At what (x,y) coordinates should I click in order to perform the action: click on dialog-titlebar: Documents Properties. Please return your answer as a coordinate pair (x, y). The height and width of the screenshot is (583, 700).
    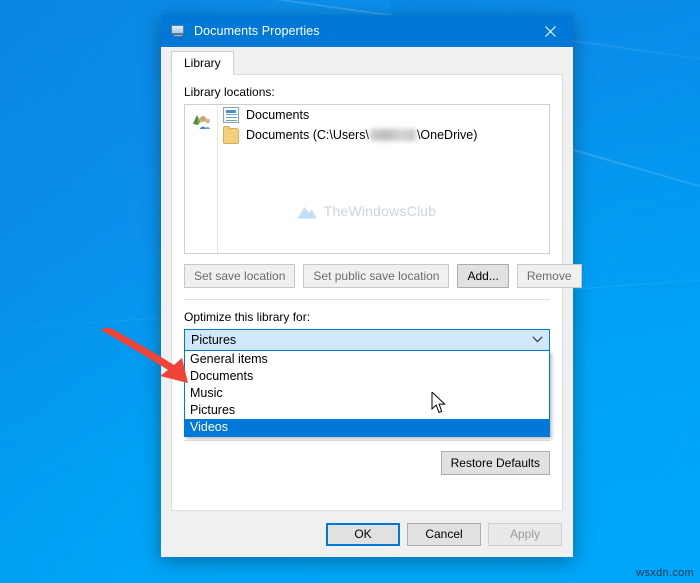
    Looking at the image, I should click on (367, 31).